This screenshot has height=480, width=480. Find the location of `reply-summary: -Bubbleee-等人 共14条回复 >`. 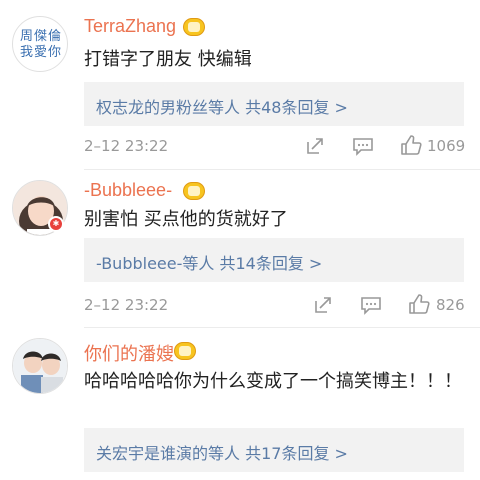

reply-summary: -Bubbleee-等人 共14条回复 > is located at coordinates (274, 260).